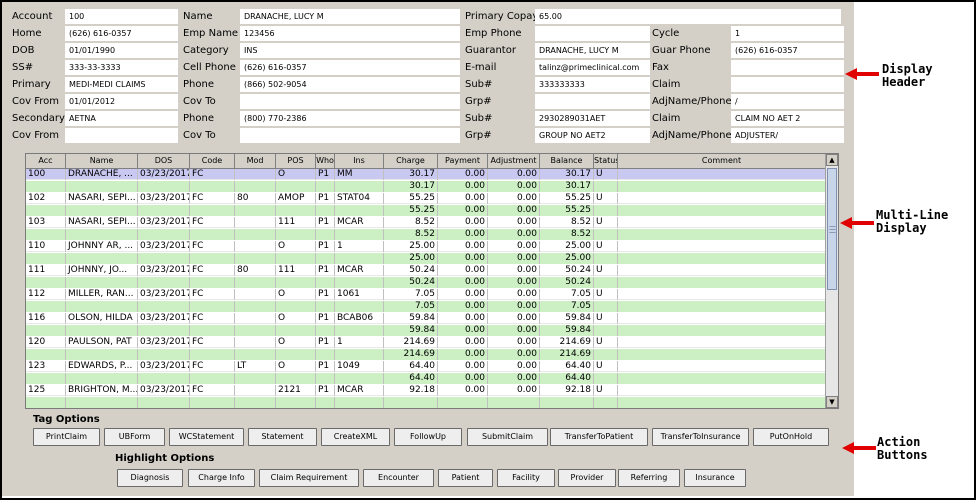  Describe the element at coordinates (164, 161) in the screenshot. I see `column-header: DOS` at that location.